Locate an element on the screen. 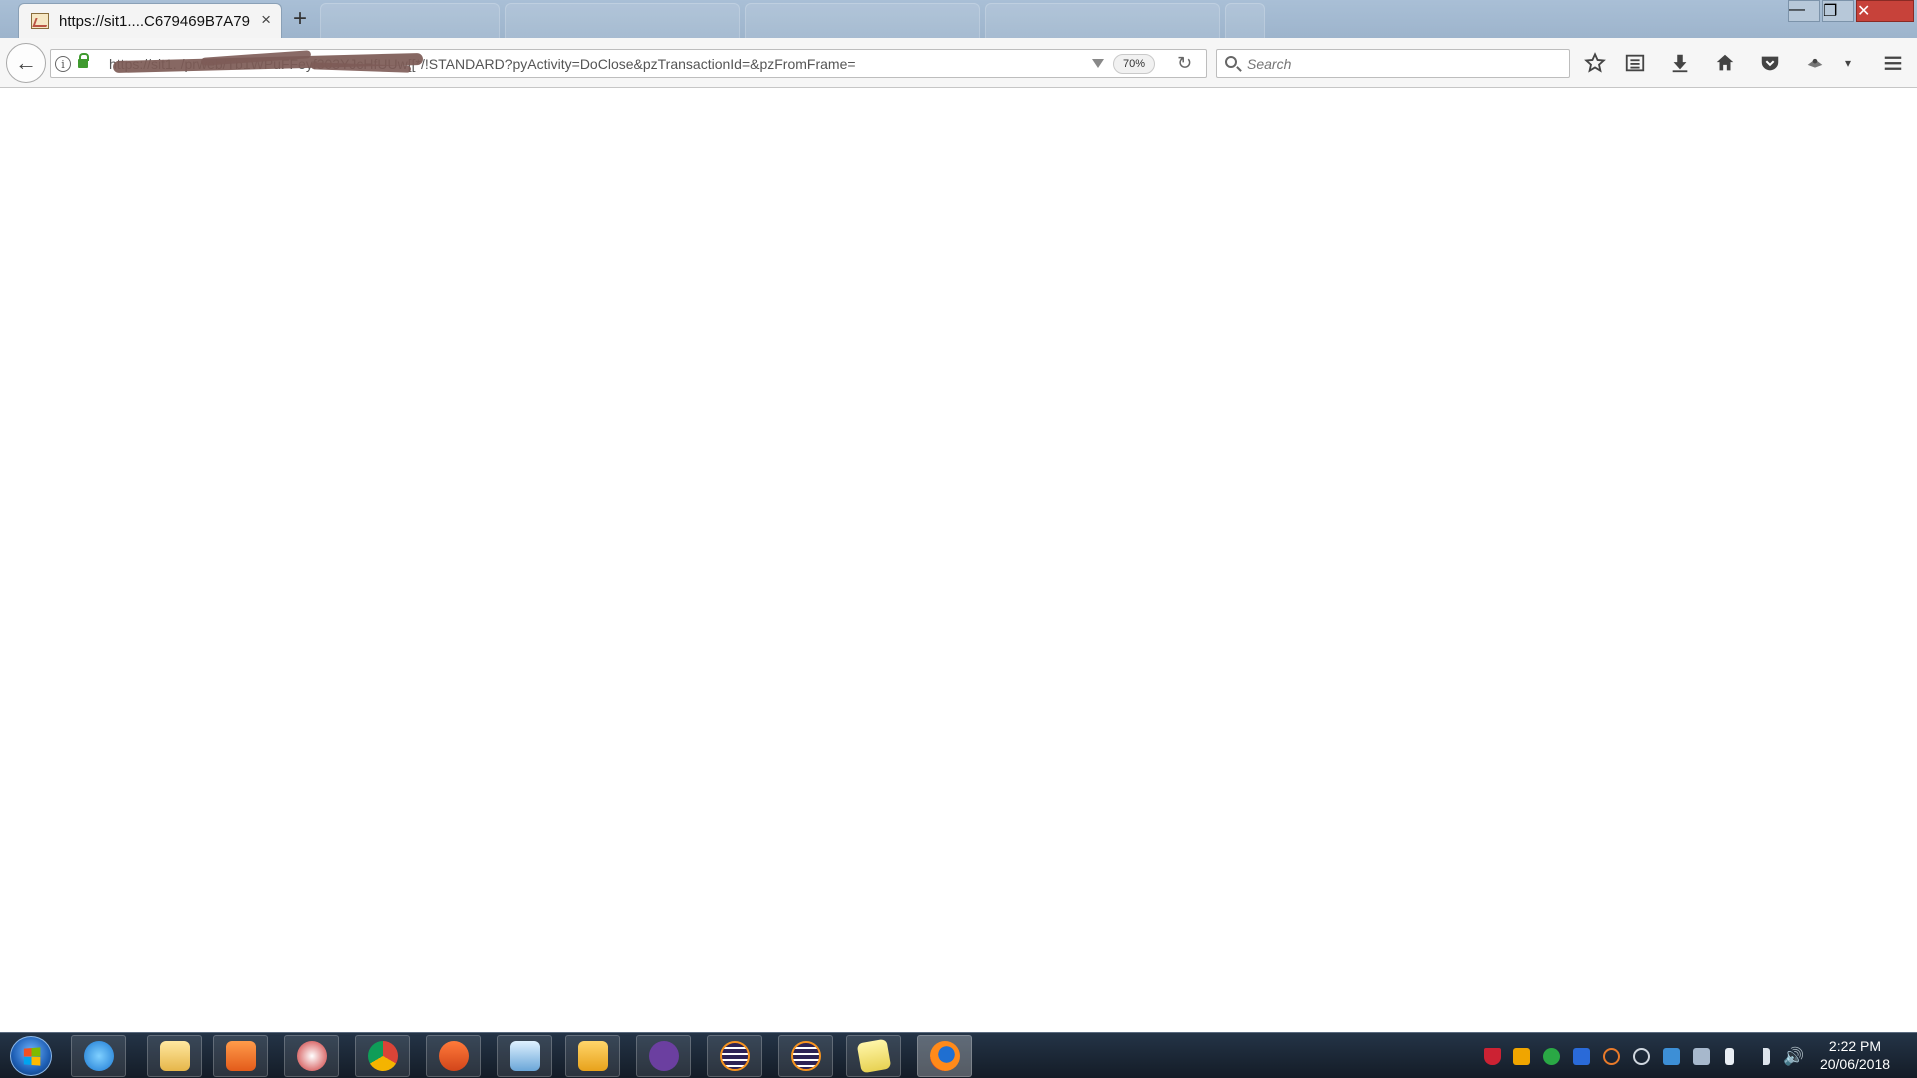 The height and width of the screenshot is (1078, 1917). taskbar-app-remote-desktop is located at coordinates (524, 1056).